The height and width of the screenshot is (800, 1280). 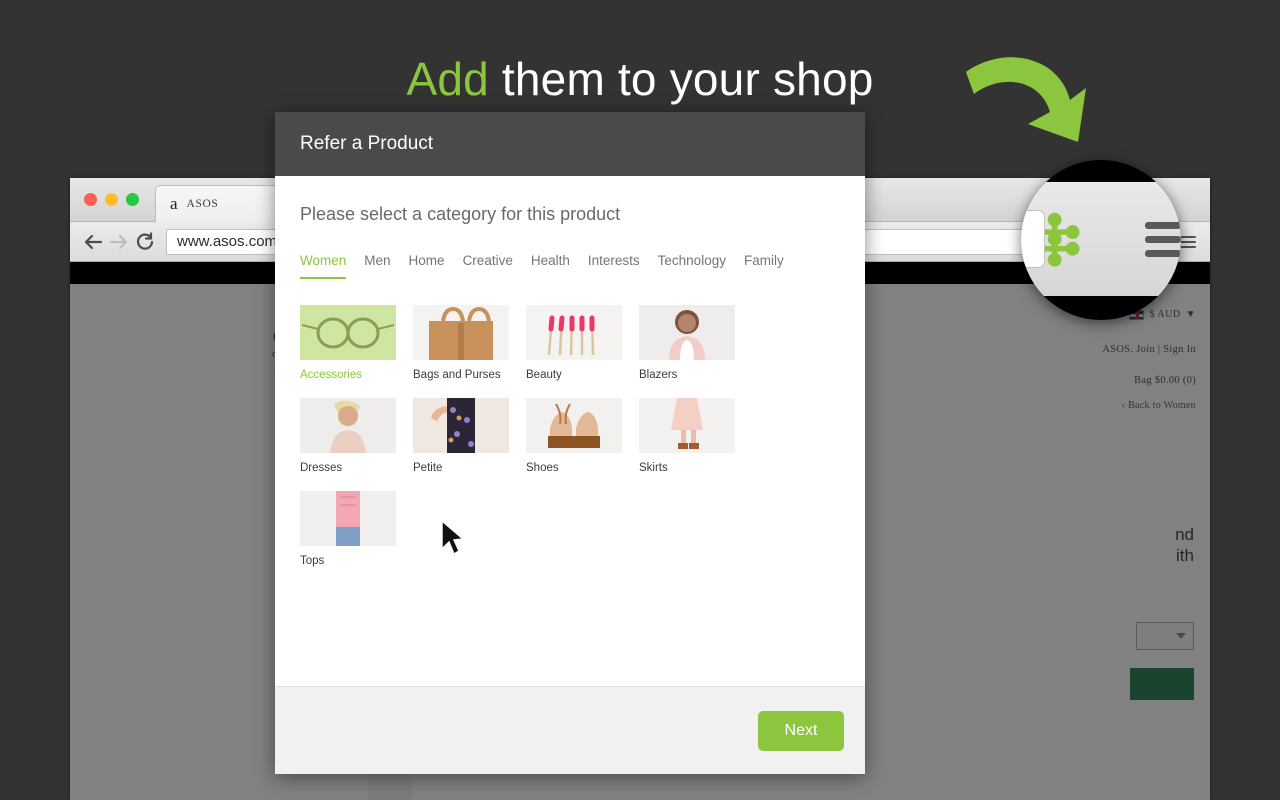 I want to click on headline-accent: Add, so click(x=447, y=79).